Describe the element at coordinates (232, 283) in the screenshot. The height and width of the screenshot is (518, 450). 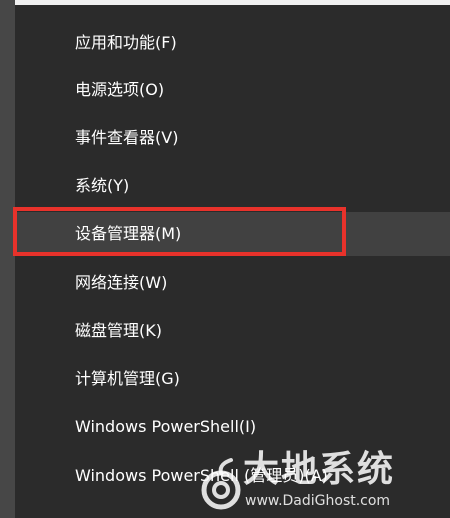
I see `menu-item-network-connections: 网络连接(W)` at that location.